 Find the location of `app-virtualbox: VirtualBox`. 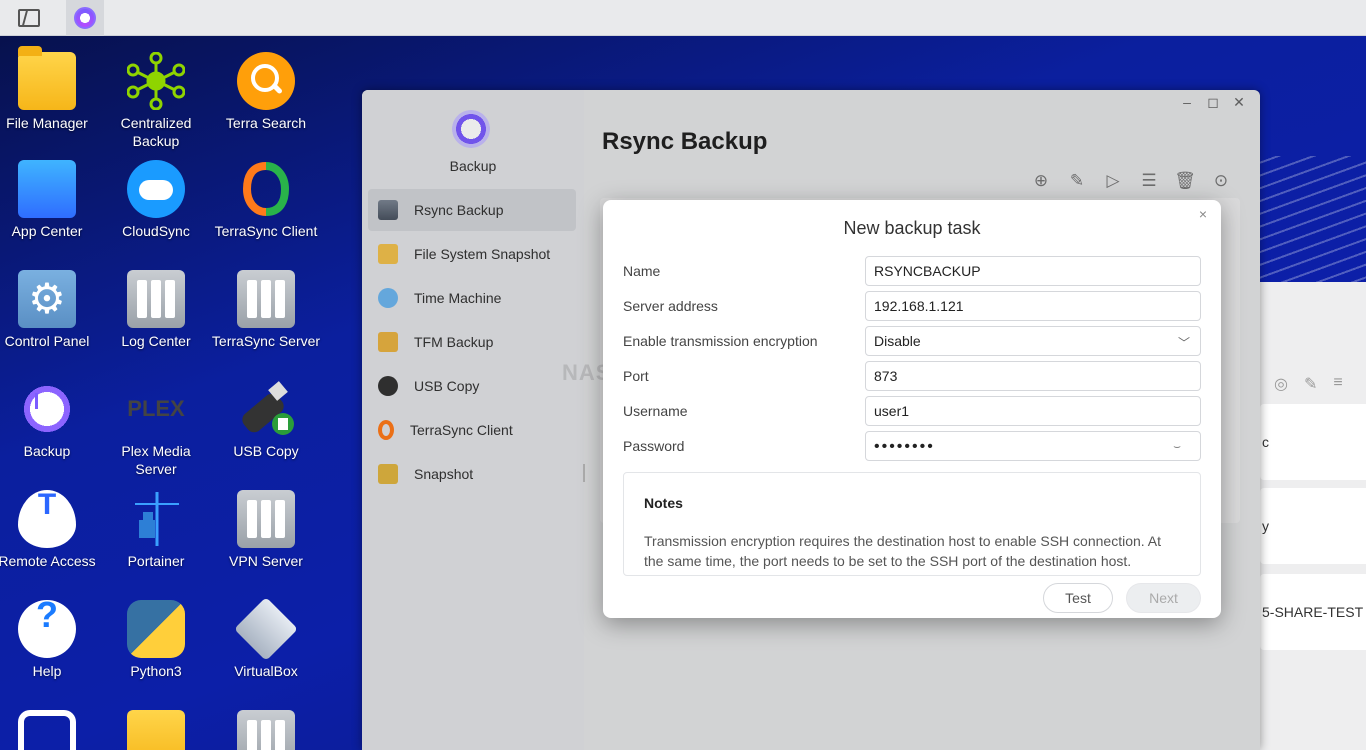

app-virtualbox: VirtualBox is located at coordinates (266, 638).